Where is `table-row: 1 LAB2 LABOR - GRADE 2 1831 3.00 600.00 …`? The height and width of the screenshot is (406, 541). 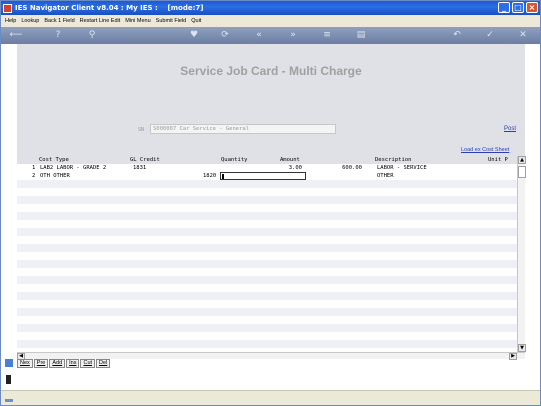 table-row: 1 LAB2 LABOR - GRADE 2 1831 3.00 600.00 … is located at coordinates (267, 168).